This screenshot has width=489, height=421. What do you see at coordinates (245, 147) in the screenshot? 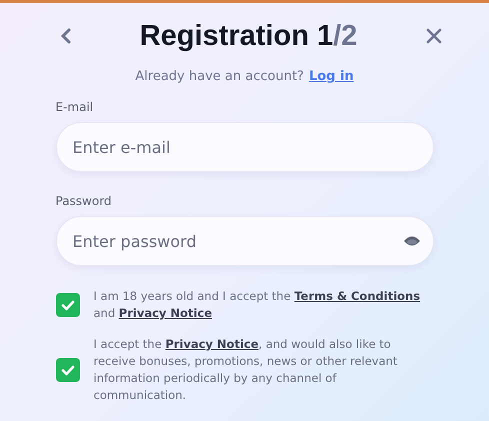
I see `email-field: Enter e-mail` at bounding box center [245, 147].